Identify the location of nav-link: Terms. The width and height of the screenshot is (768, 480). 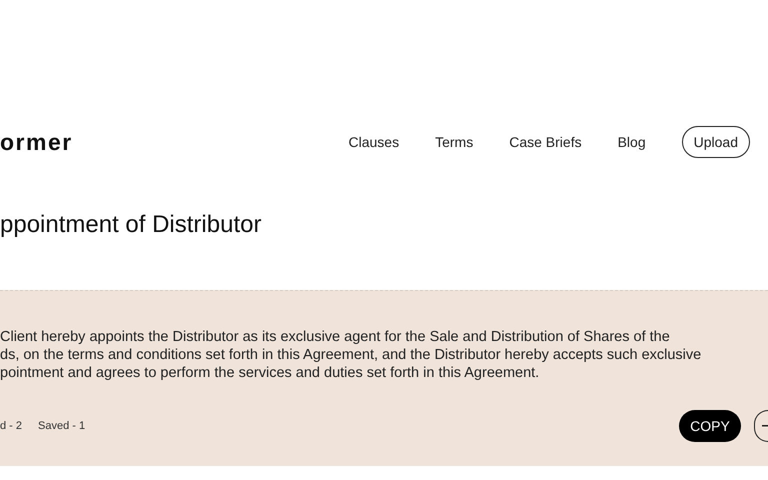
(454, 142).